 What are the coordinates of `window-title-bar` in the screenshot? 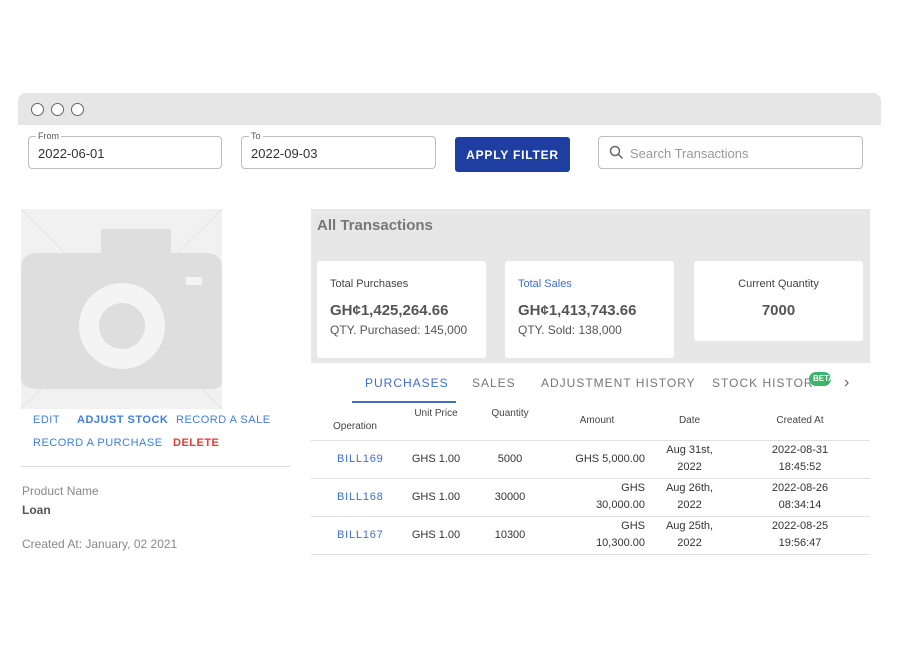 It's located at (449, 109).